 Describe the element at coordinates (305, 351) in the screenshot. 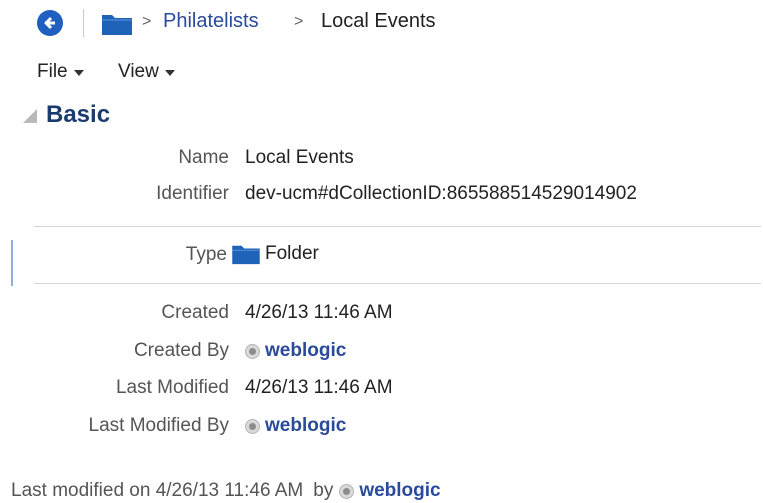

I see `created-by-user-link: weblogic` at that location.